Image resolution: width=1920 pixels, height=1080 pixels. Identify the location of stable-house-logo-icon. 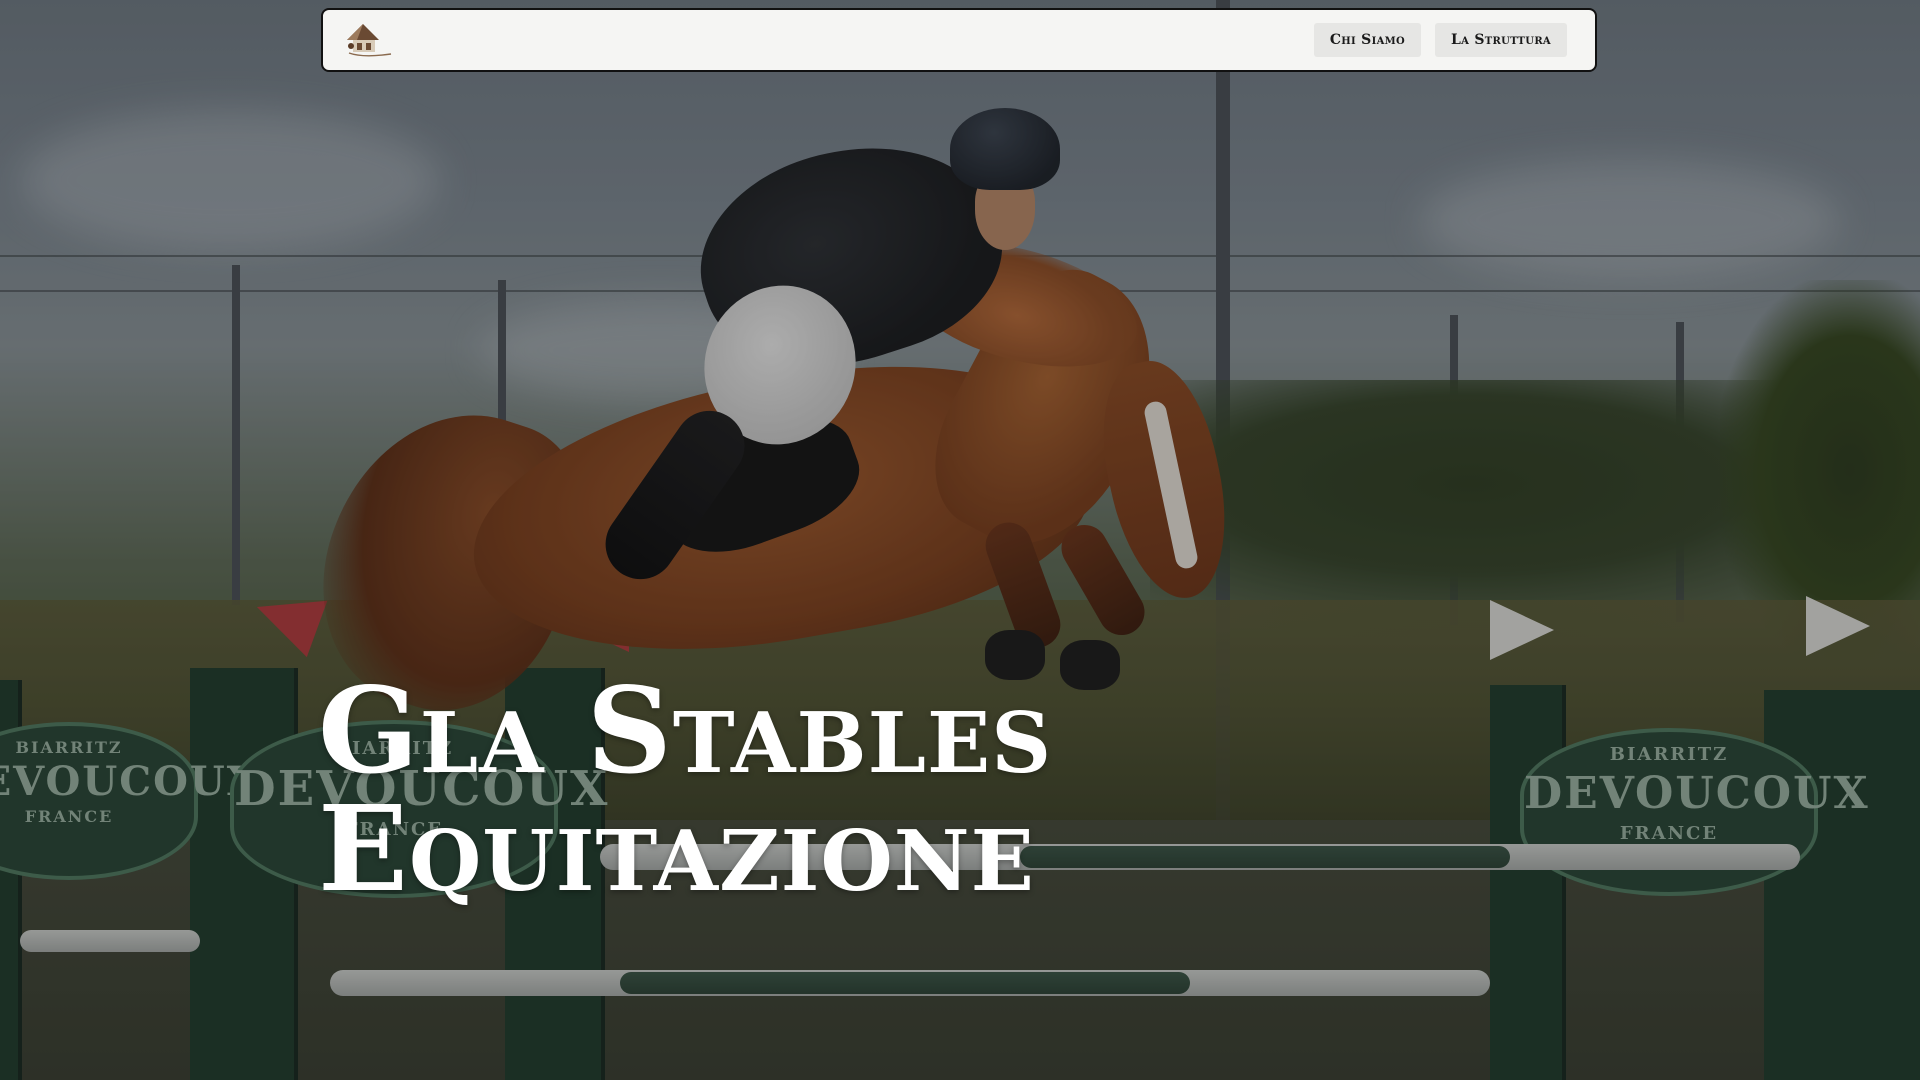
(369, 40).